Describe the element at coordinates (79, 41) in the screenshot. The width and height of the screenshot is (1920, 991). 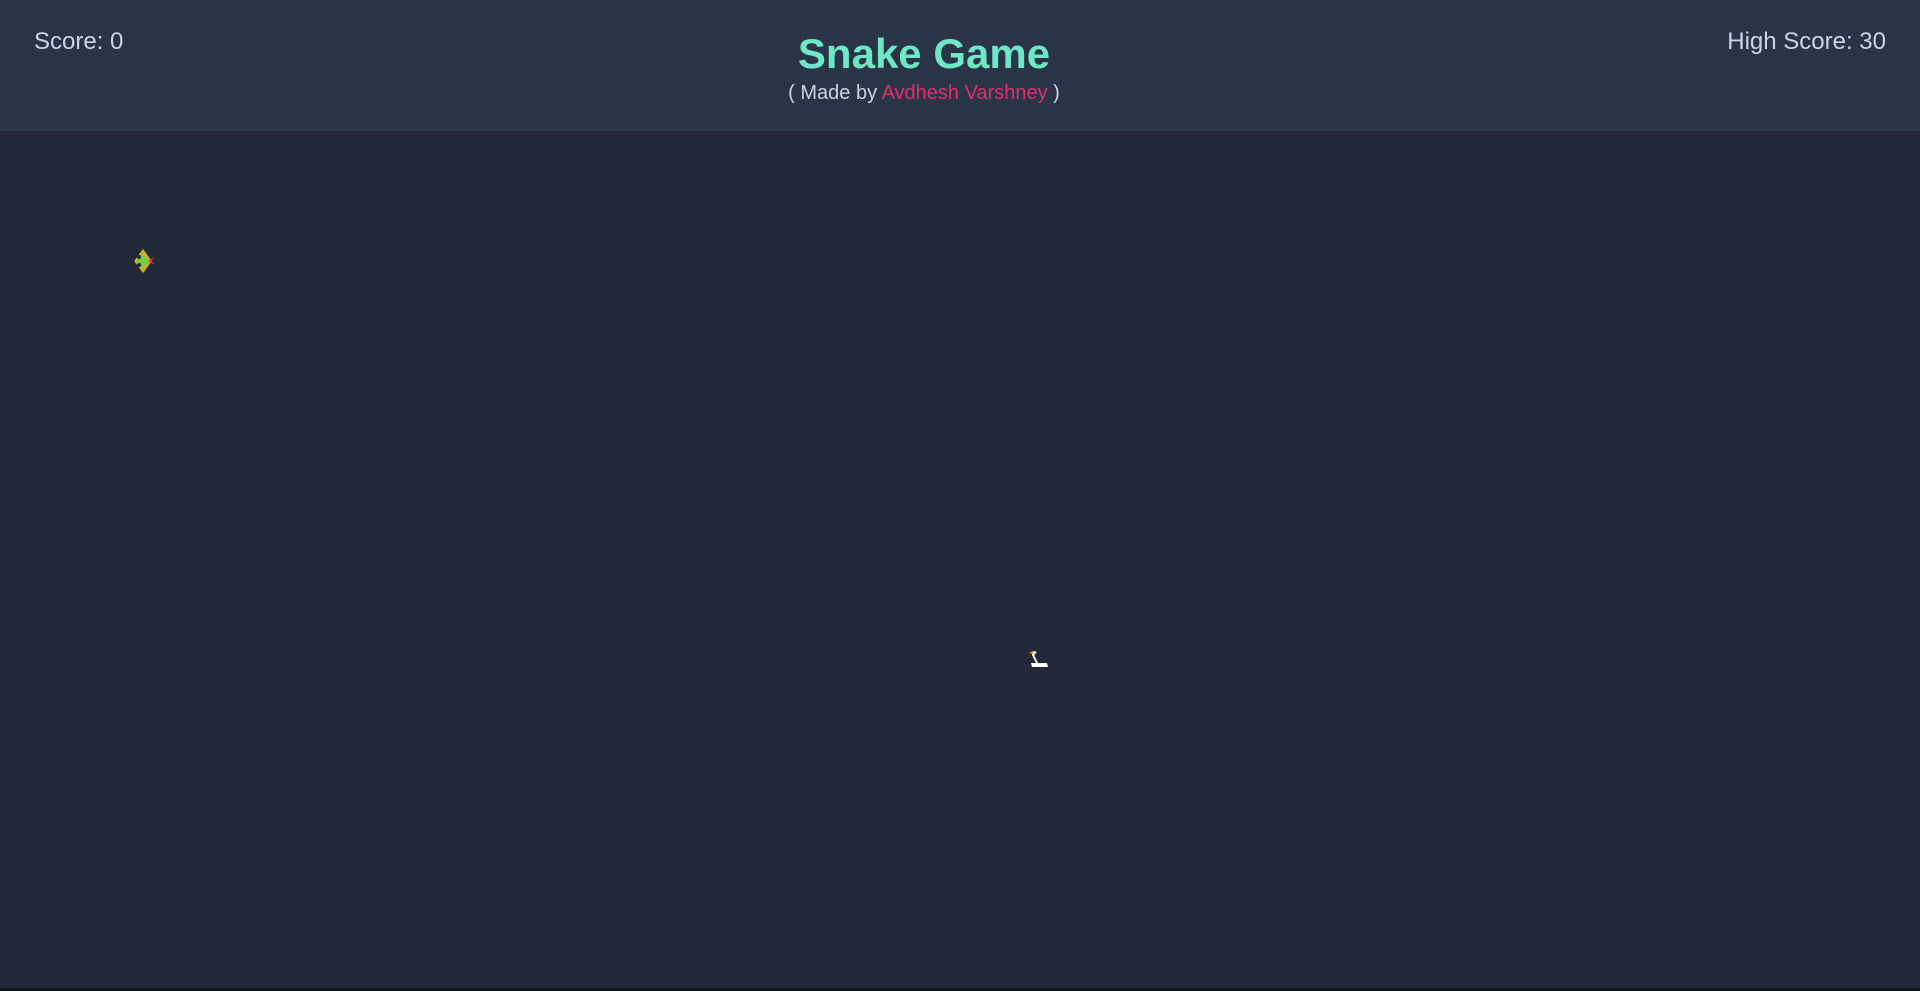
I see `score-display: Score: 0` at that location.